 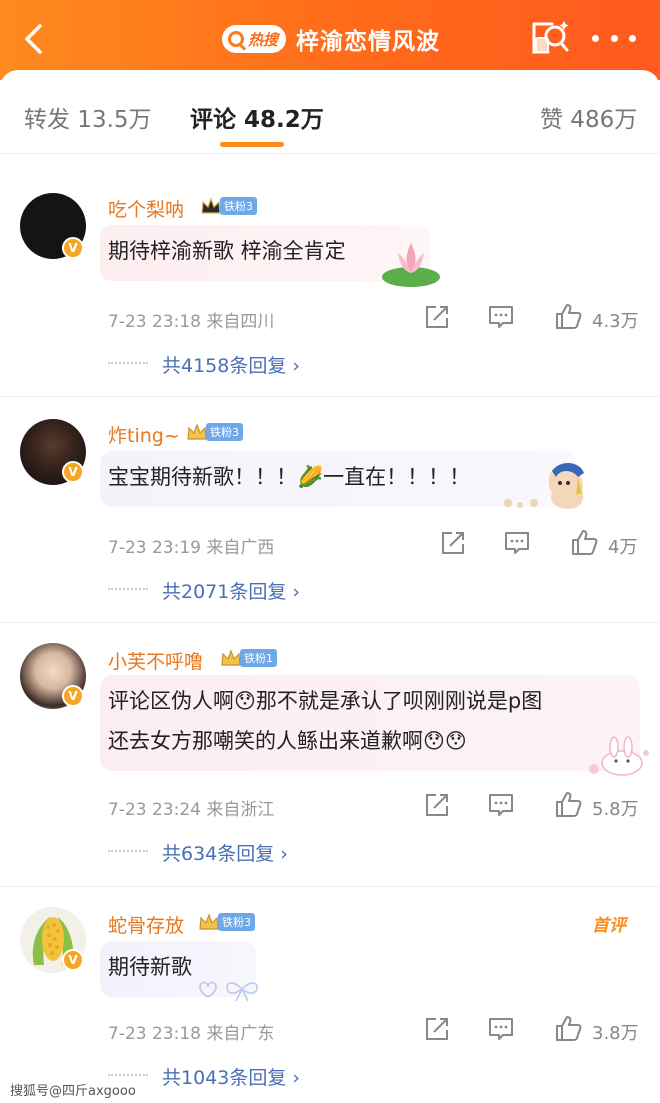 What do you see at coordinates (330, 112) in the screenshot?
I see `tab-bar: 转发 13.5万 评论 48.2万 赞 486万` at bounding box center [330, 112].